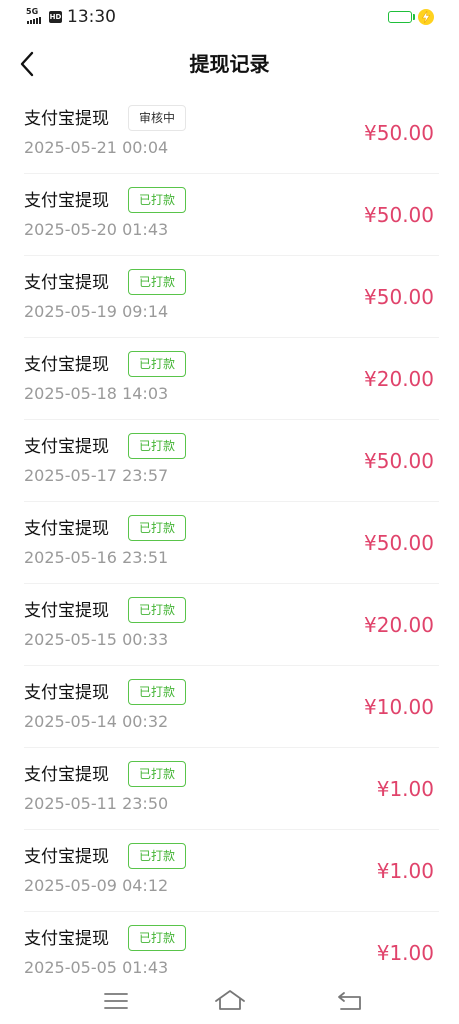 This screenshot has height=1024, width=459. I want to click on header: 提现记录, so click(229, 64).